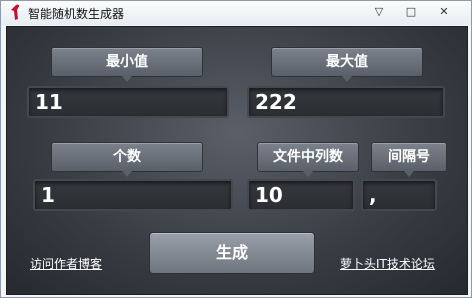 Image resolution: width=472 pixels, height=298 pixels. Describe the element at coordinates (236, 13) in the screenshot. I see `title-bar: 智能随机数生成器 ▽ □ ✕` at that location.